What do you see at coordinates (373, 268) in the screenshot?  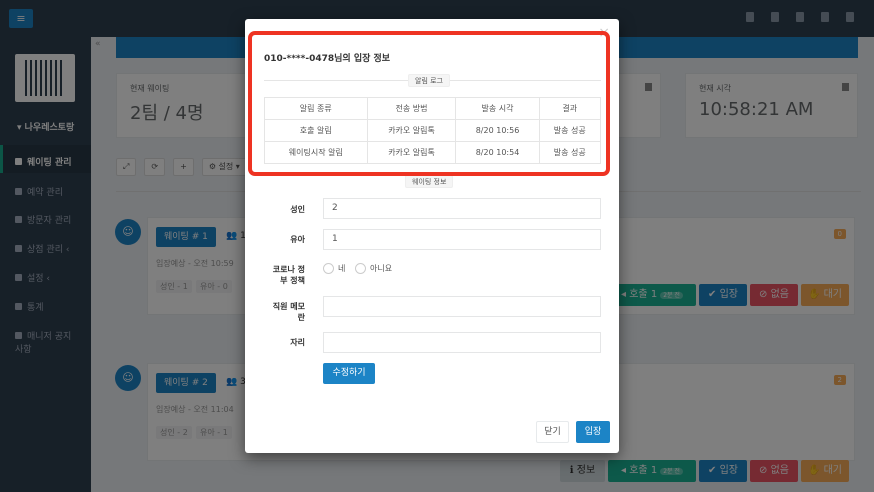 I see `covid-no-radio: 아니요` at bounding box center [373, 268].